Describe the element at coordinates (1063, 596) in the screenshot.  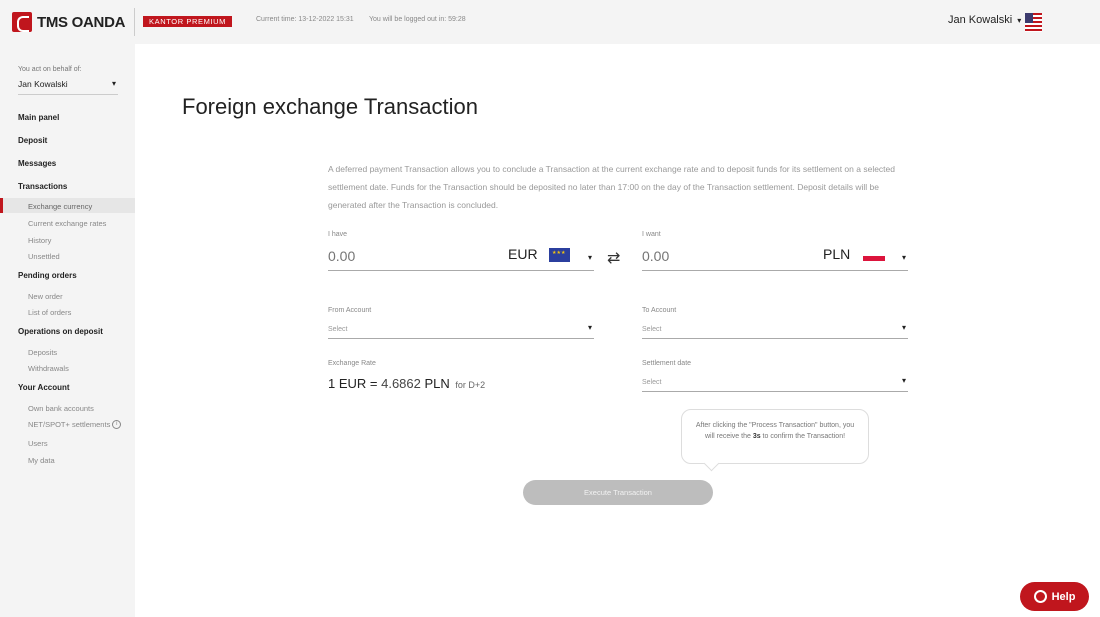
I see `help-label: Help` at that location.